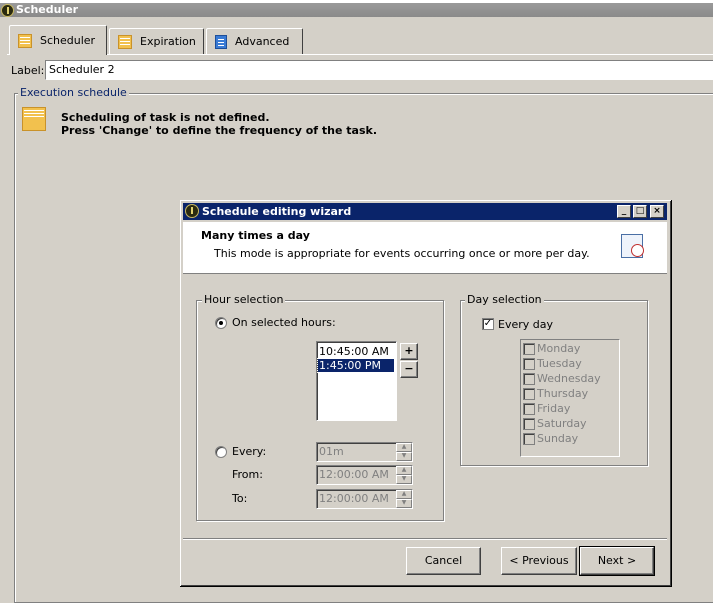 The image size is (713, 603). What do you see at coordinates (356, 381) in the screenshot?
I see `hours-list: 10:45:00 AM 1:45:00 PM` at bounding box center [356, 381].